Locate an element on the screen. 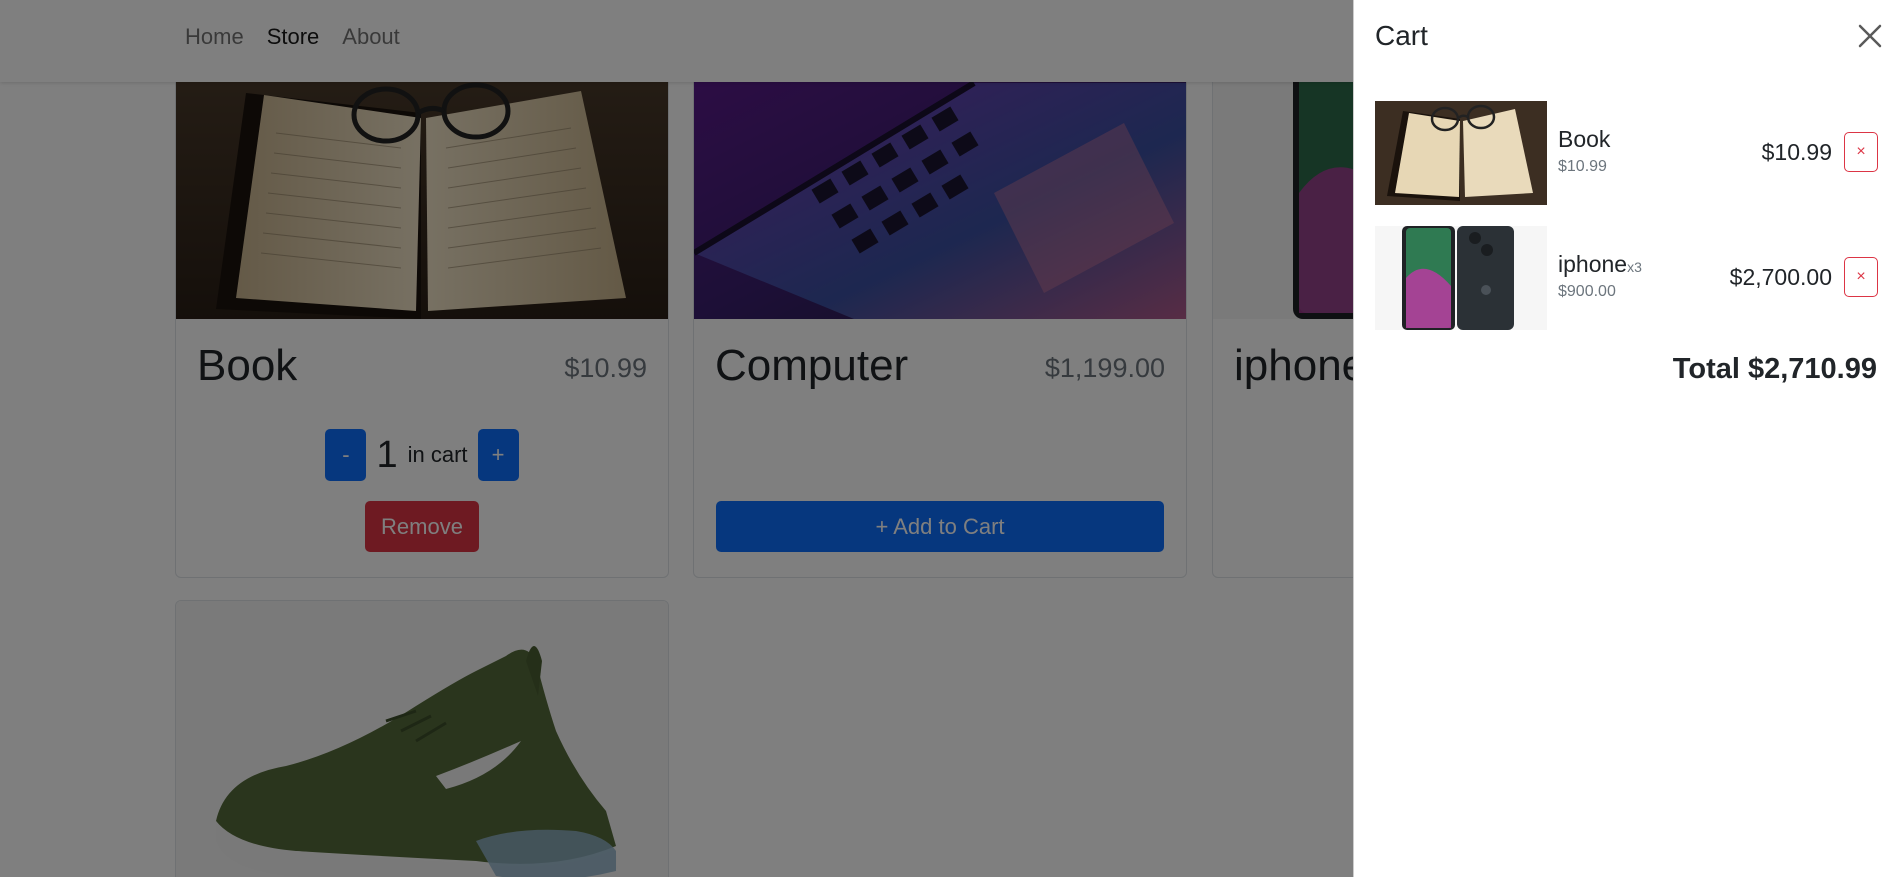 This screenshot has width=1897, height=877. cart-title: Cart is located at coordinates (1401, 35).